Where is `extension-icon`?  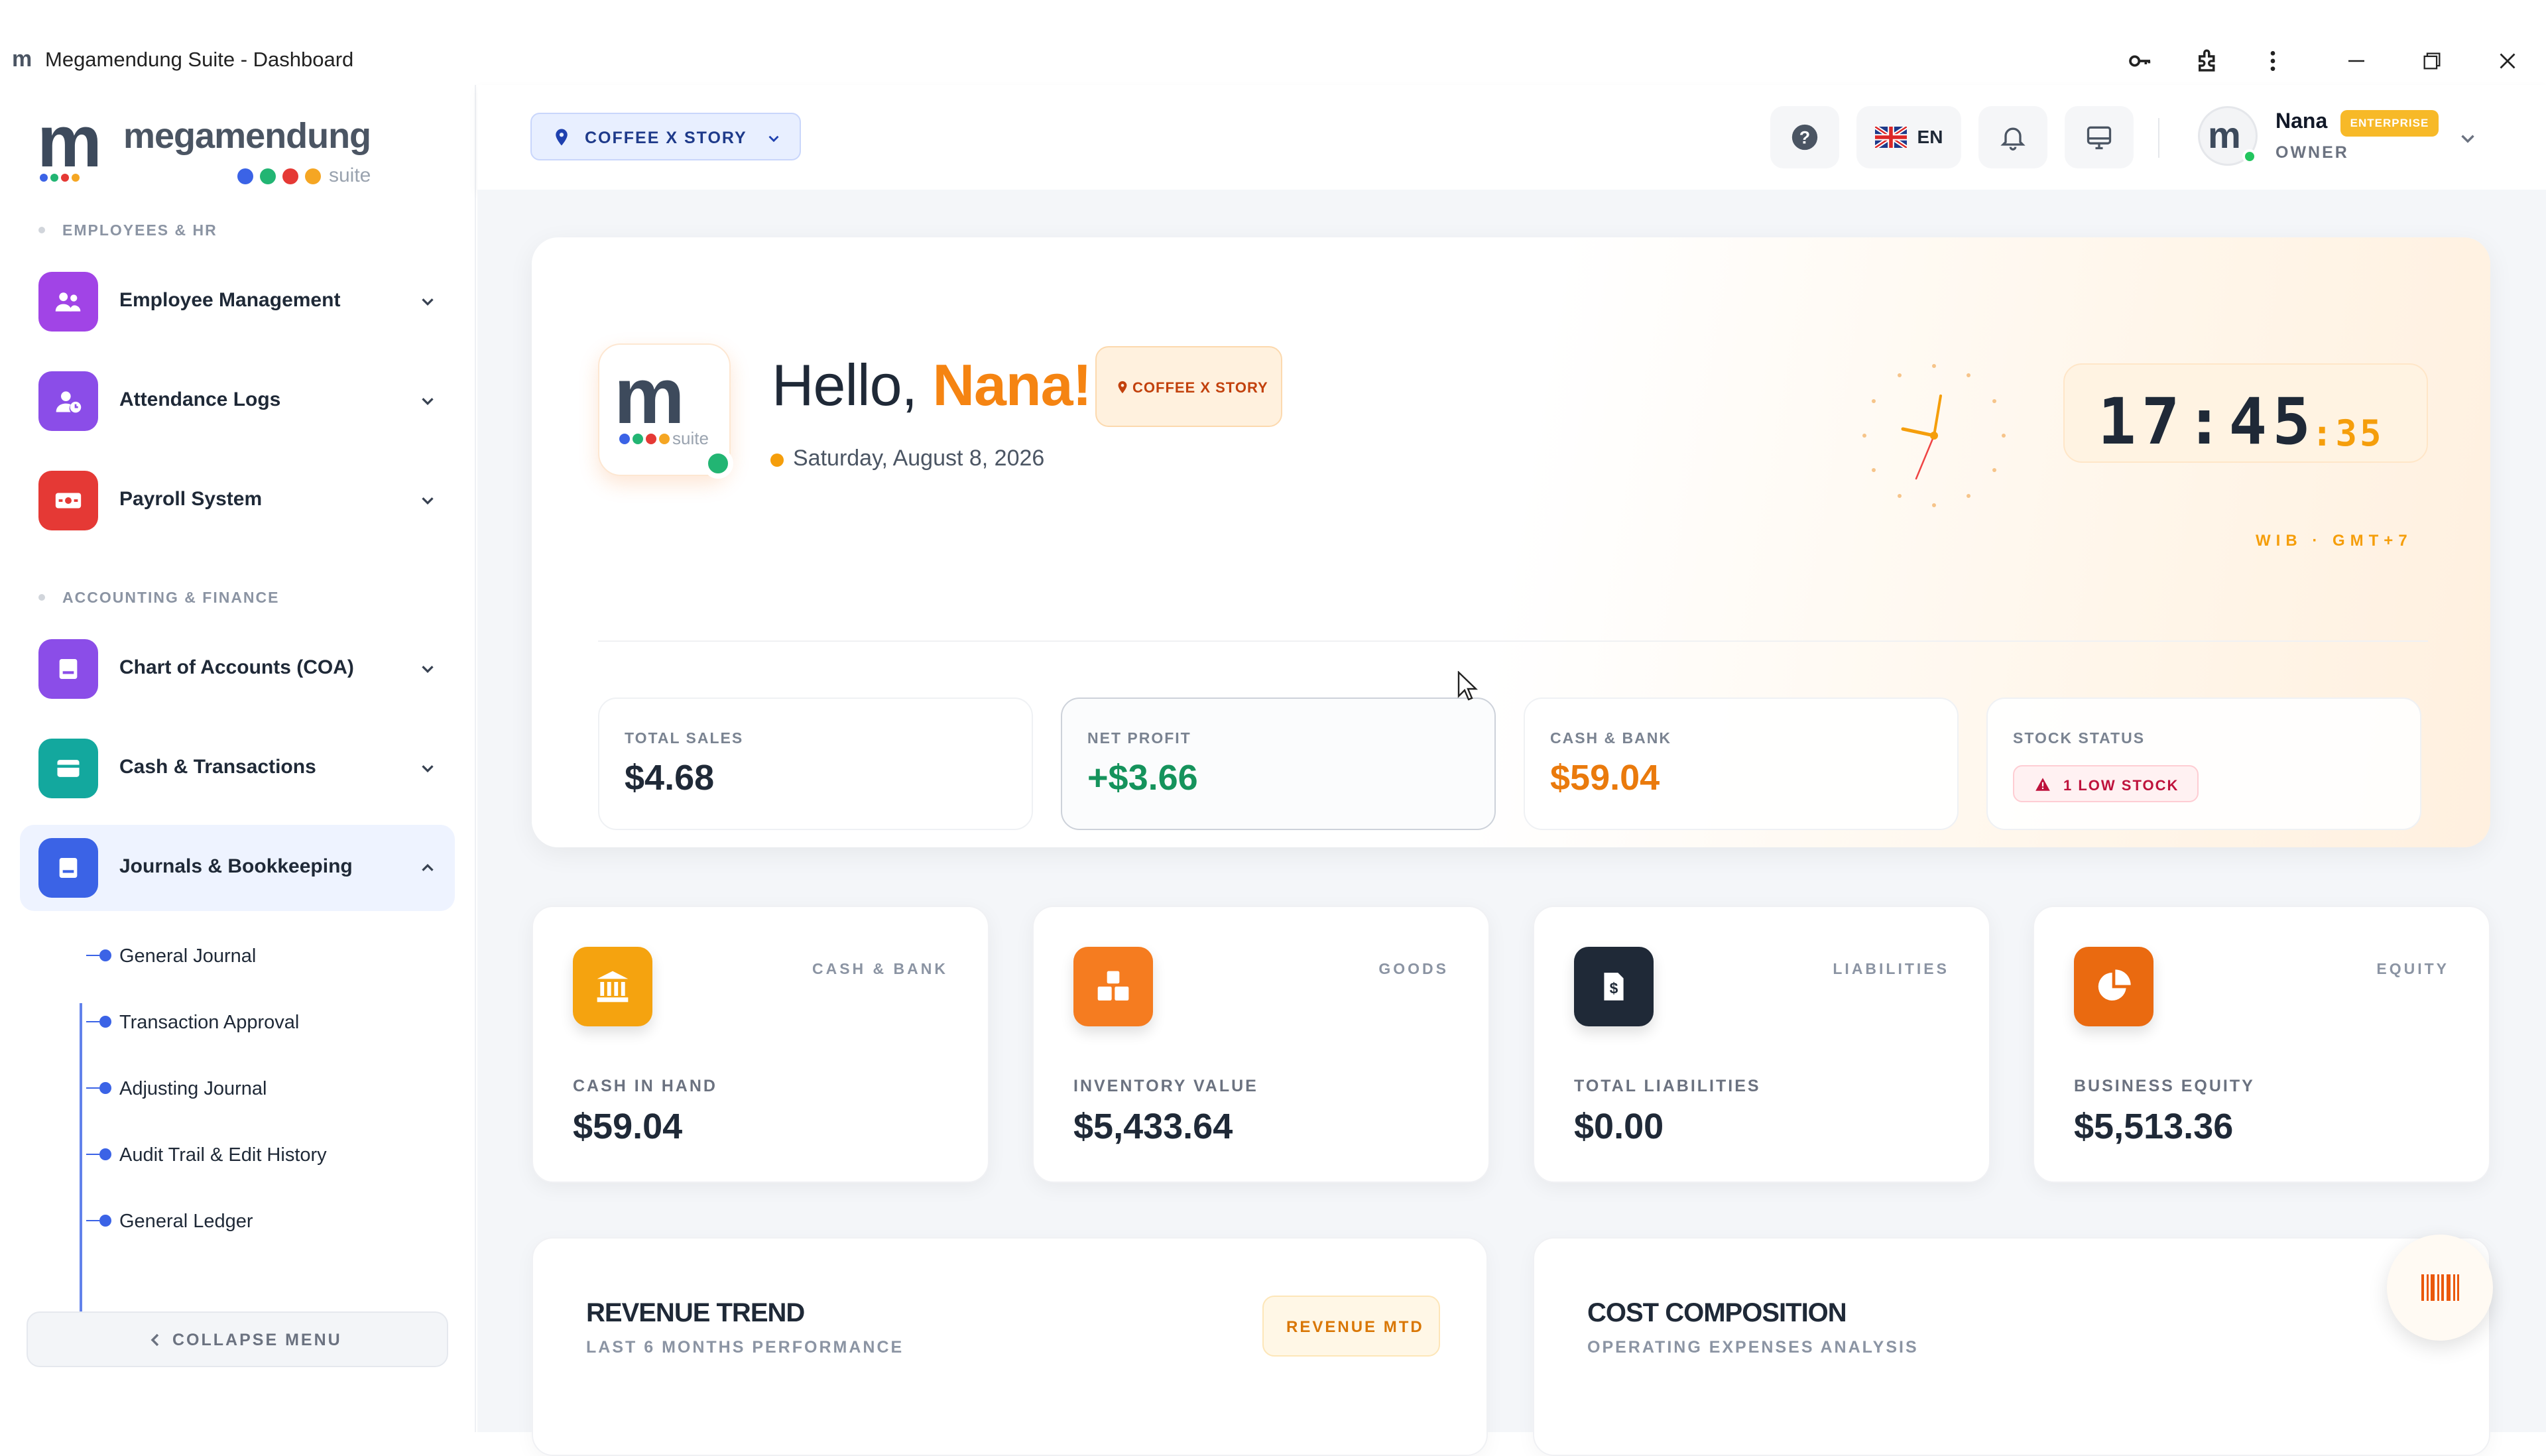
extension-icon is located at coordinates (2208, 61).